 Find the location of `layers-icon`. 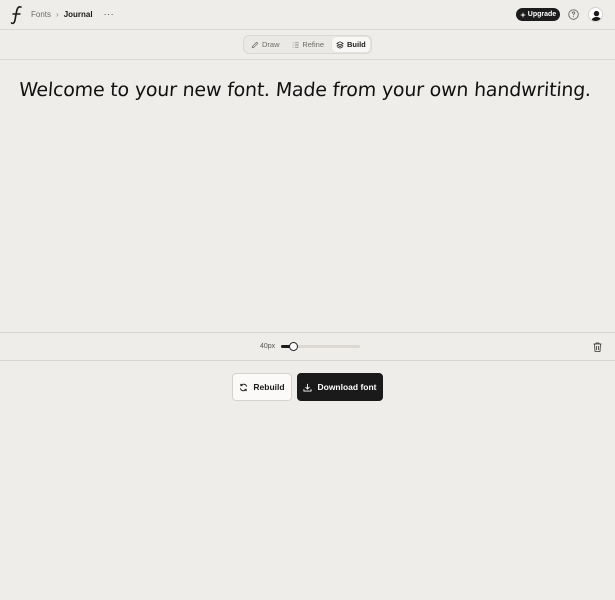

layers-icon is located at coordinates (340, 44).